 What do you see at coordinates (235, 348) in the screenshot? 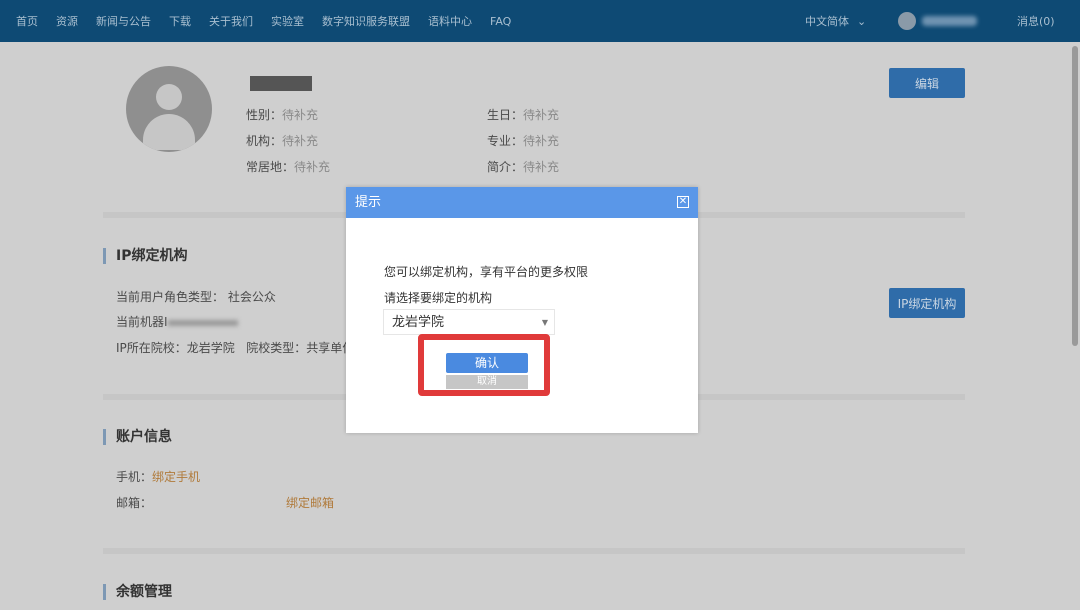
I see `school-field: IP所在院校：龙岩学院 院校类型：共享单位` at bounding box center [235, 348].